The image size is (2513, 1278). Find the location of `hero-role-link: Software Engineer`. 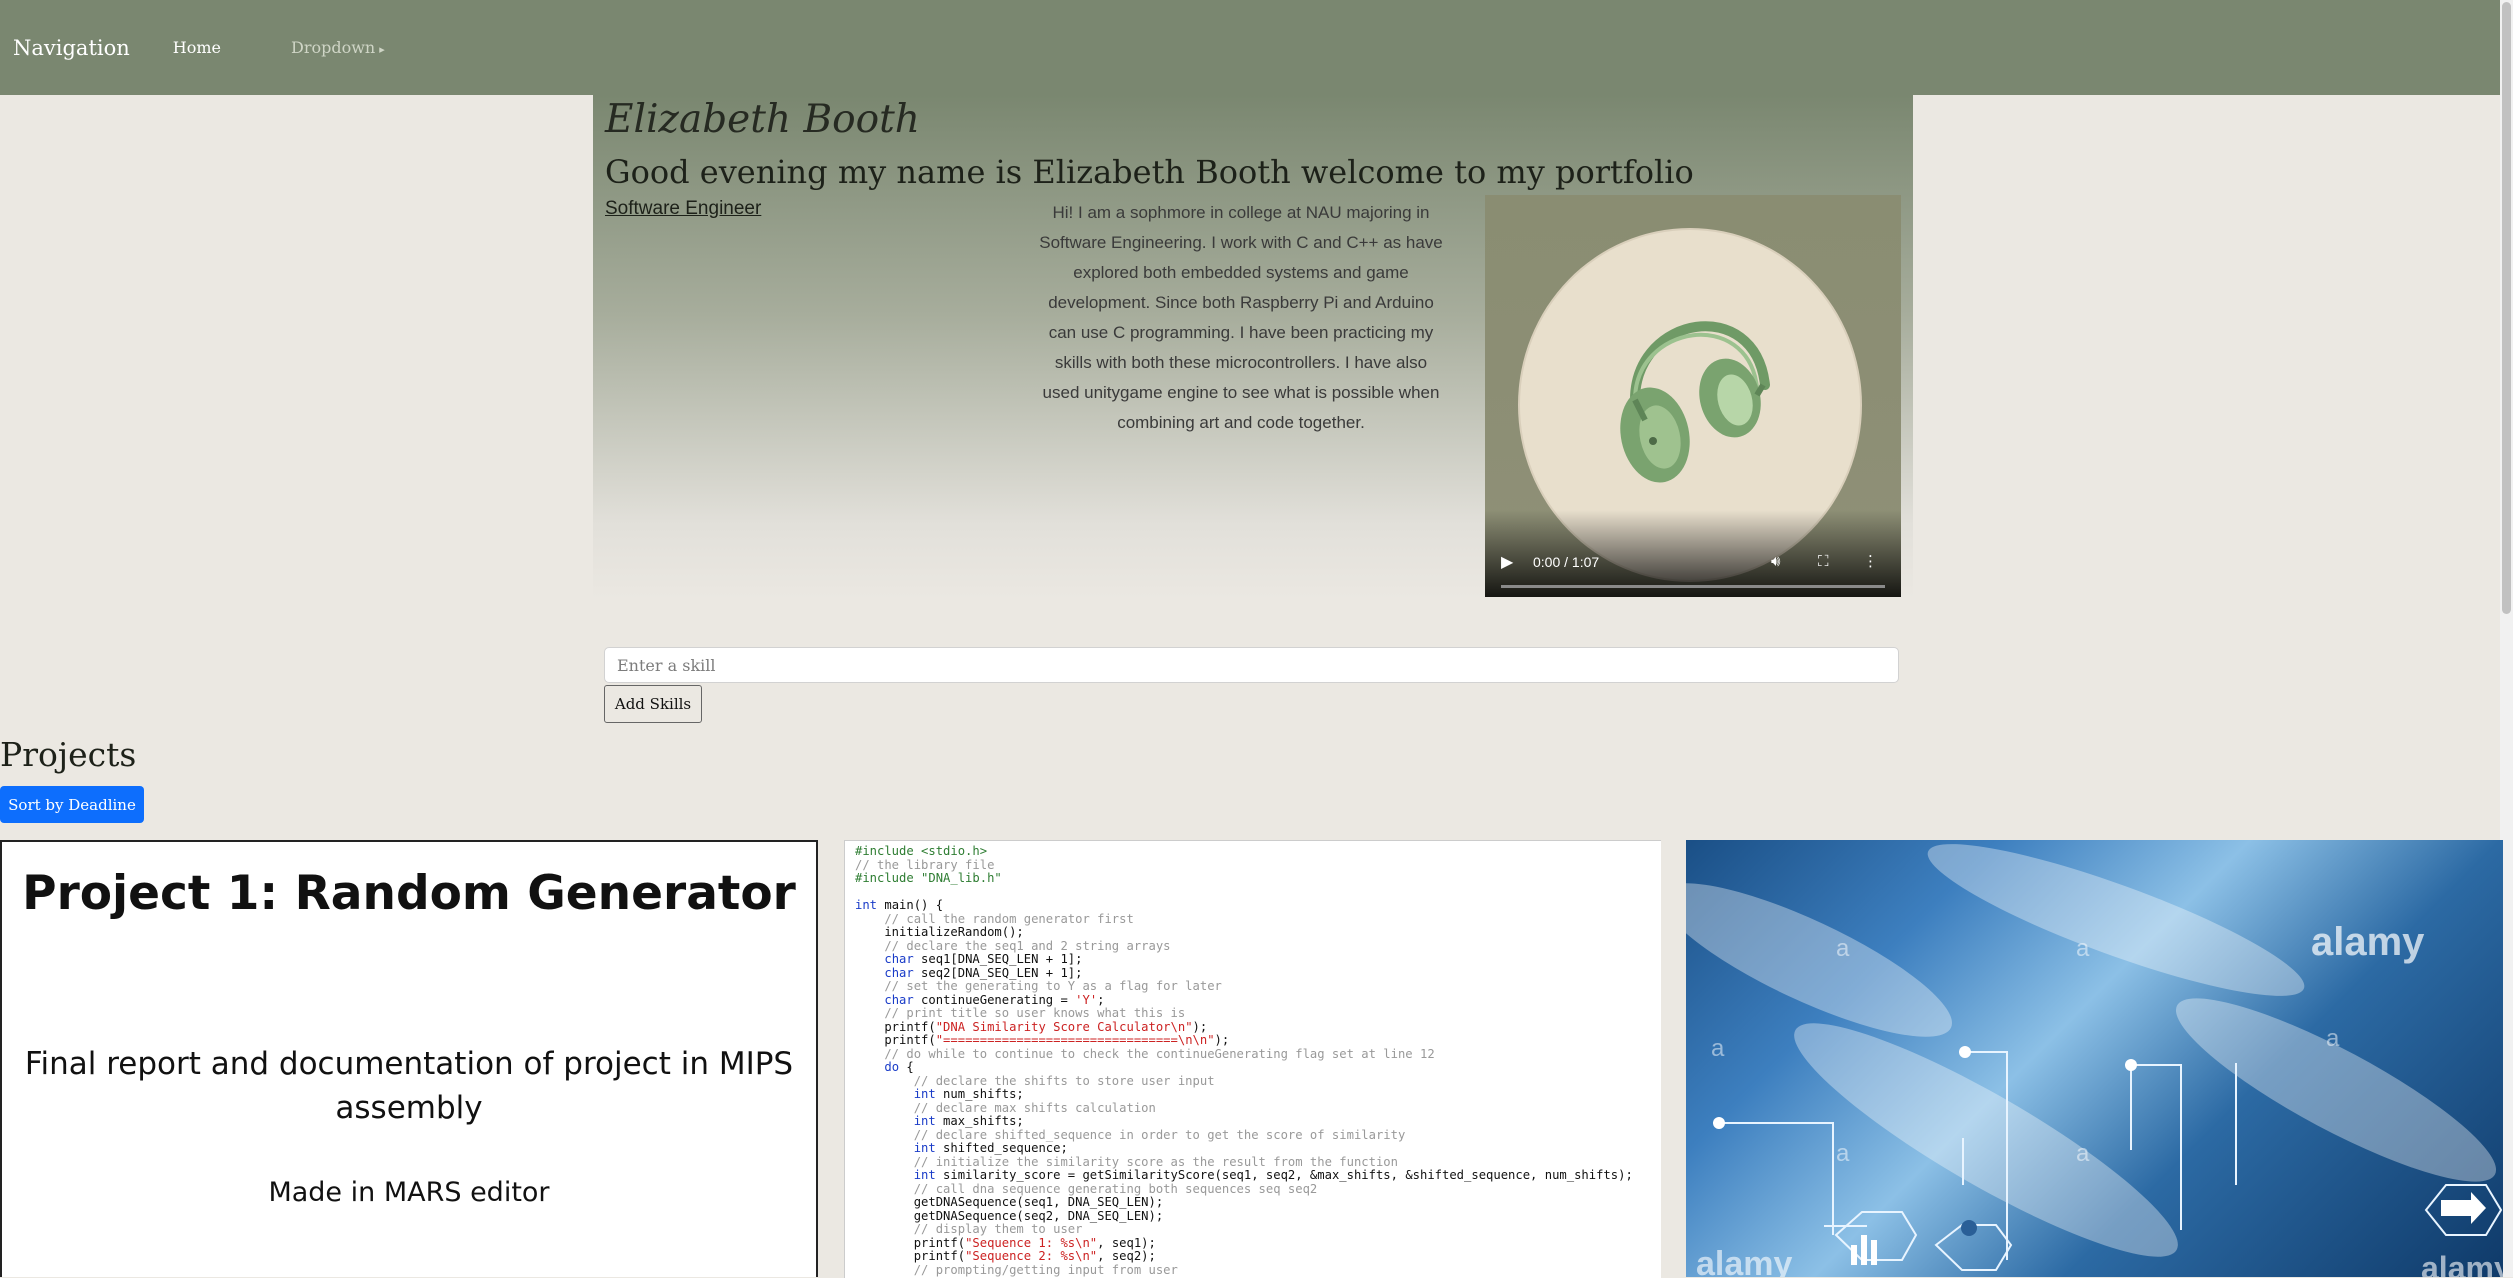

hero-role-link: Software Engineer is located at coordinates (683, 209).